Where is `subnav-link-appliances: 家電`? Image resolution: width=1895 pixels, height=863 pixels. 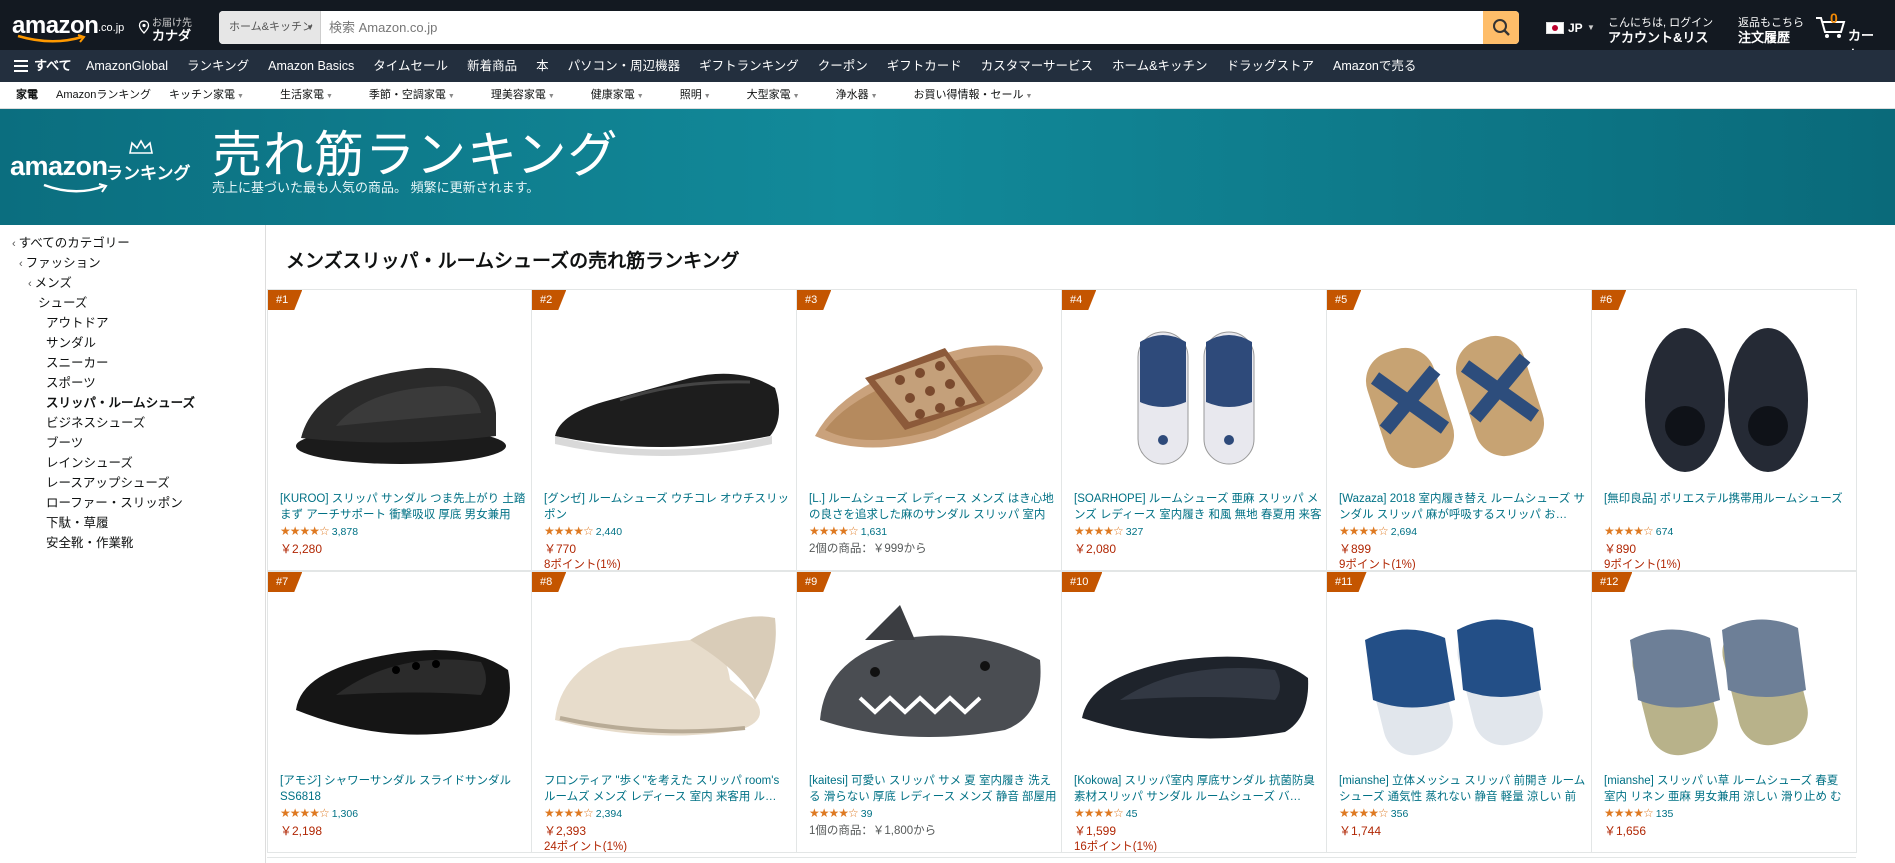 subnav-link-appliances: 家電 is located at coordinates (27, 95).